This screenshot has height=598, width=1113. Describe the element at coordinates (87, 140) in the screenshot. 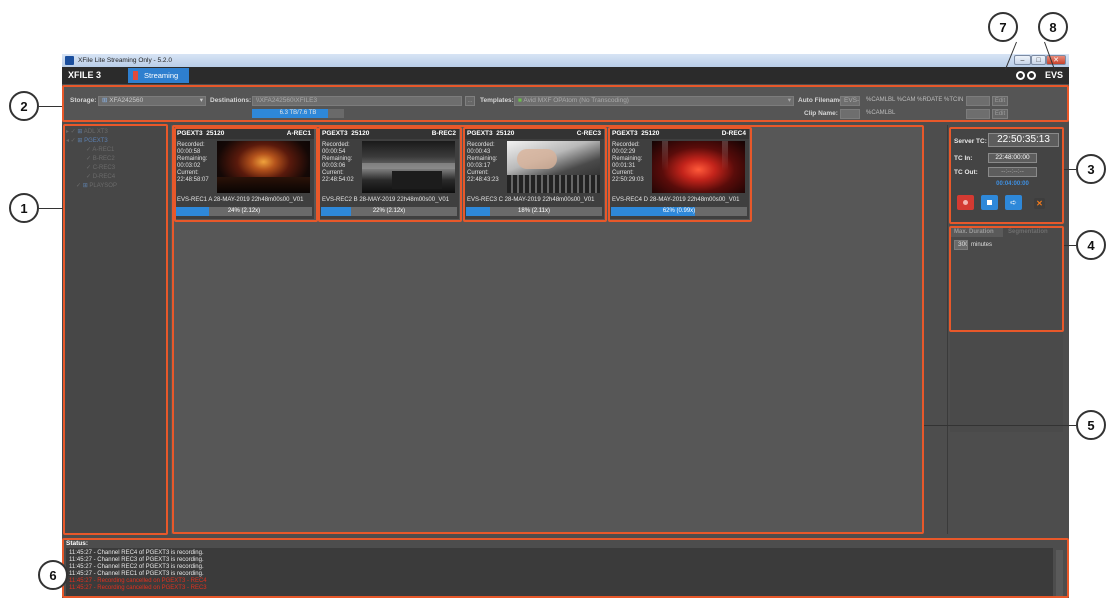

I see `tree-item: ◂ ✓ ⊞ PGEXT3` at that location.